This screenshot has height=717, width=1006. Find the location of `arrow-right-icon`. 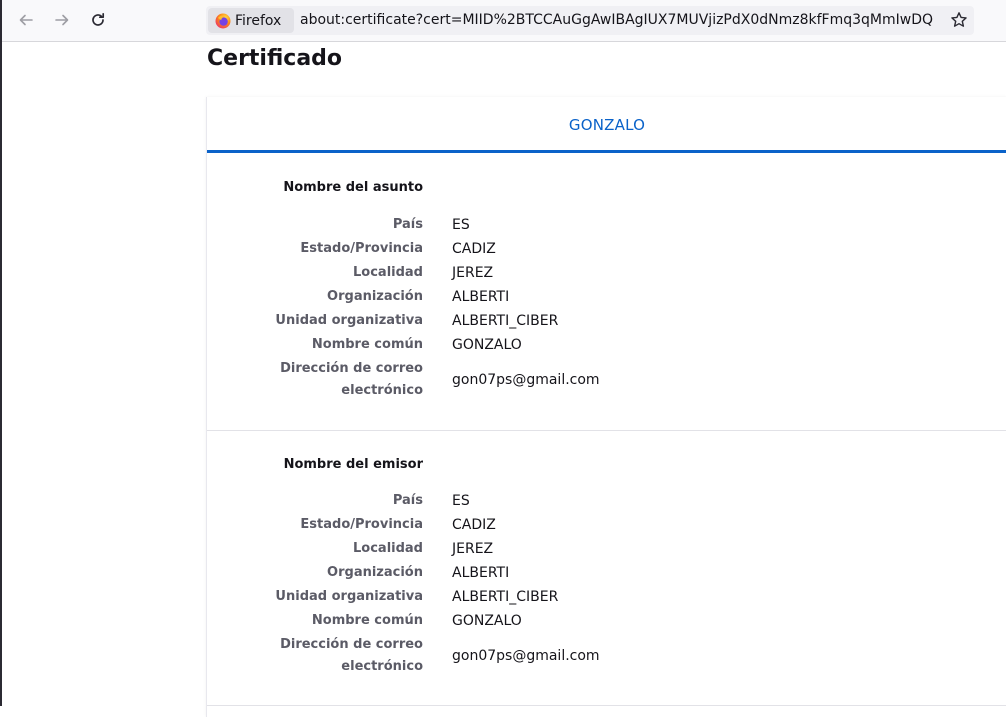

arrow-right-icon is located at coordinates (62, 20).